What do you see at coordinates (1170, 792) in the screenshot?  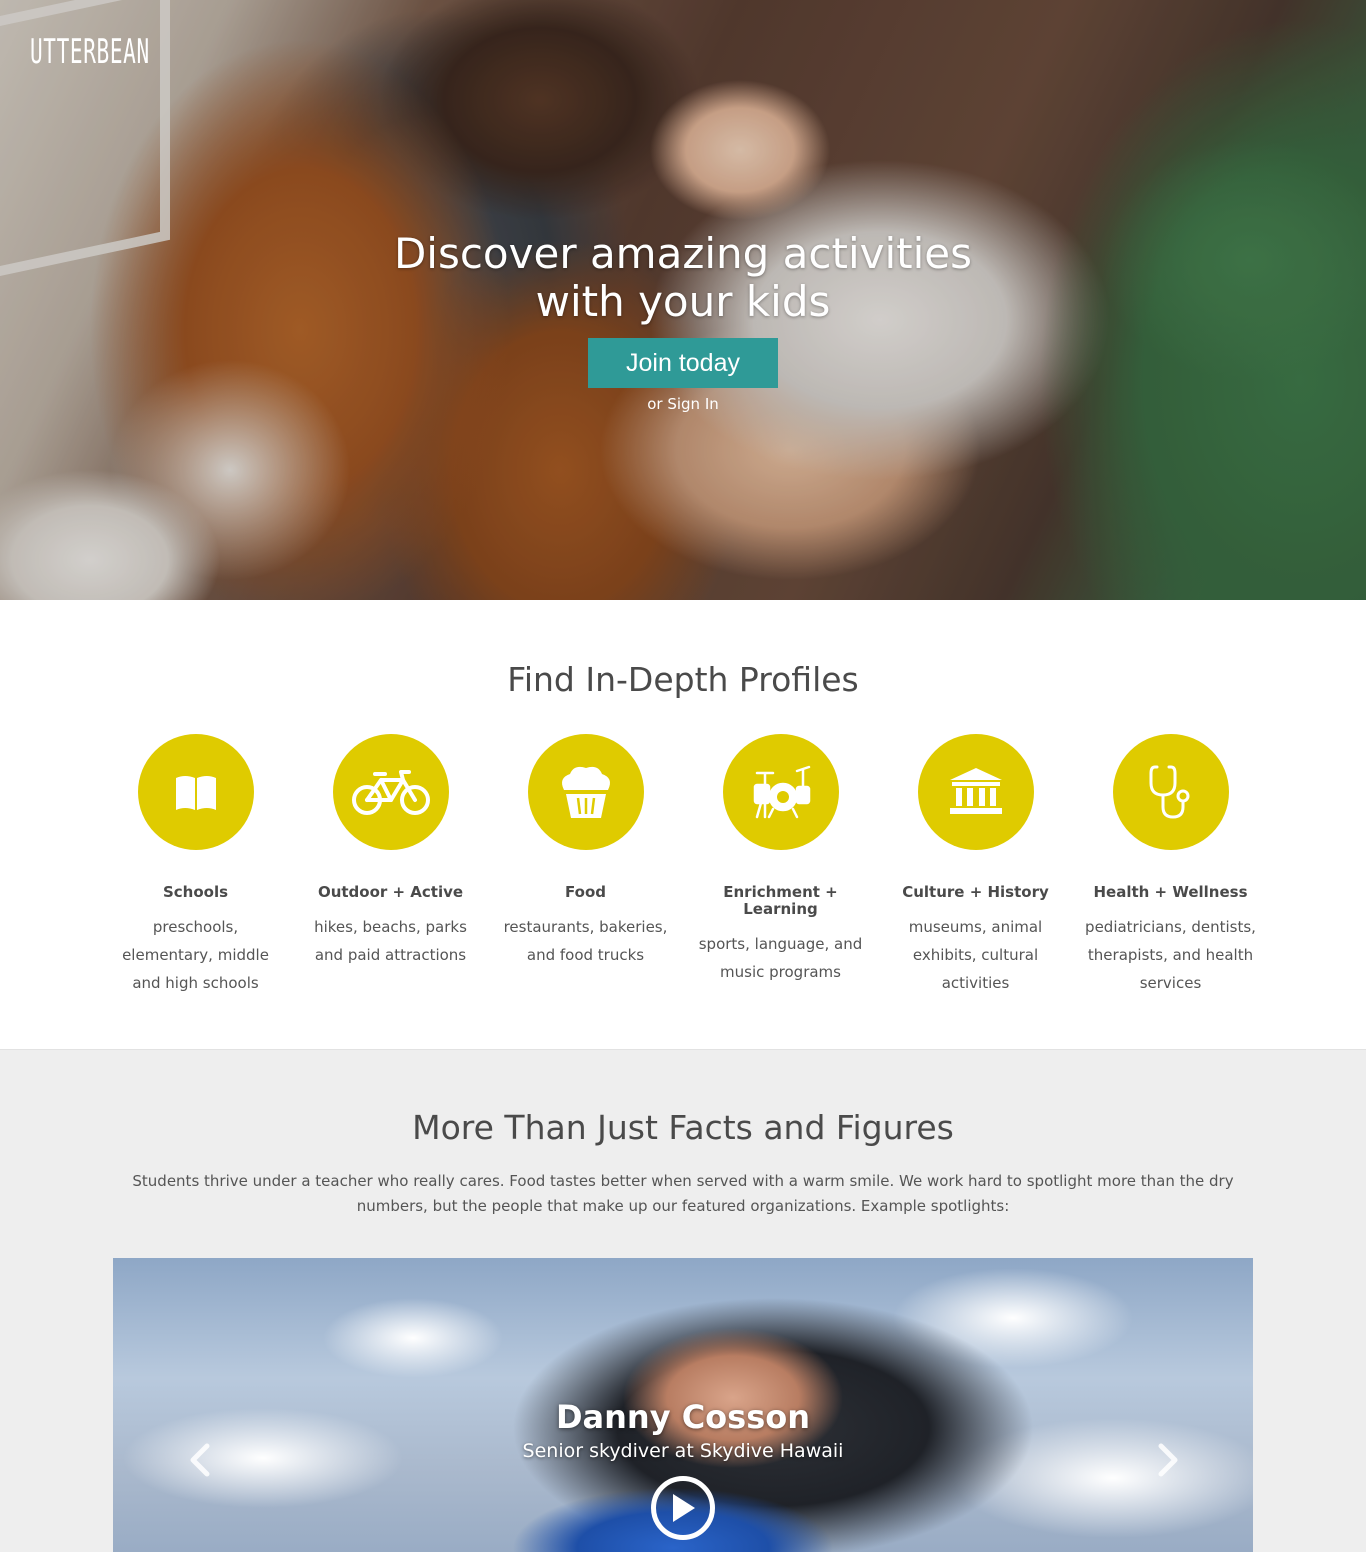 I see `stethoscope-icon` at bounding box center [1170, 792].